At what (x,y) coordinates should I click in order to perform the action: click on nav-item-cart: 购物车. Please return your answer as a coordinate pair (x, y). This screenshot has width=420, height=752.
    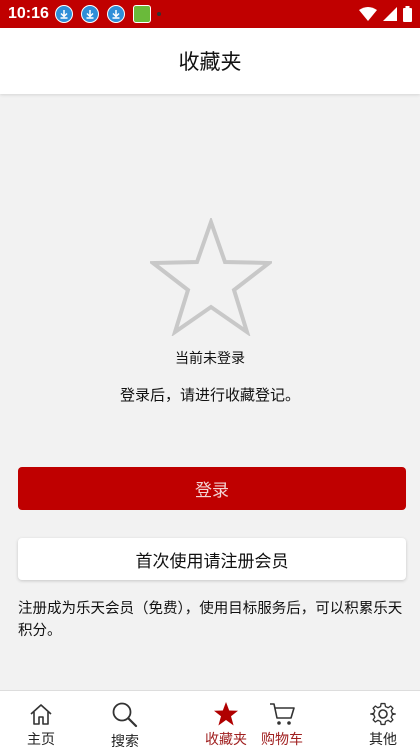
    Looking at the image, I should click on (282, 721).